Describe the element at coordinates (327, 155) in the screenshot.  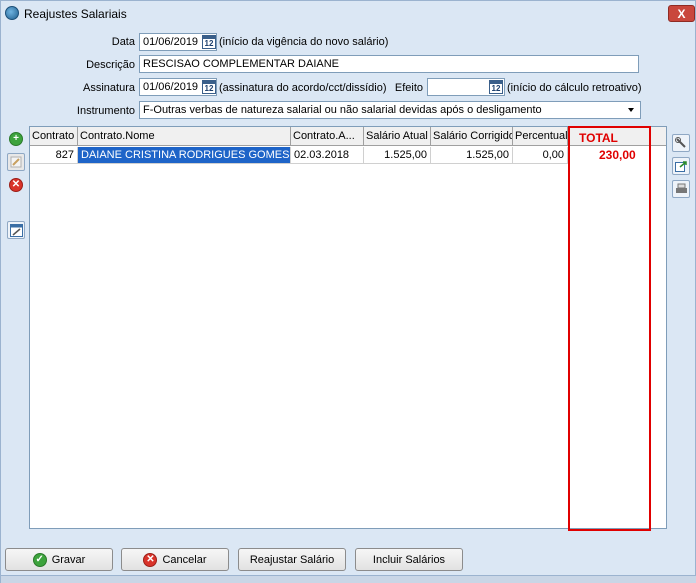
I see `cell-admissao: 02.03.2018` at that location.